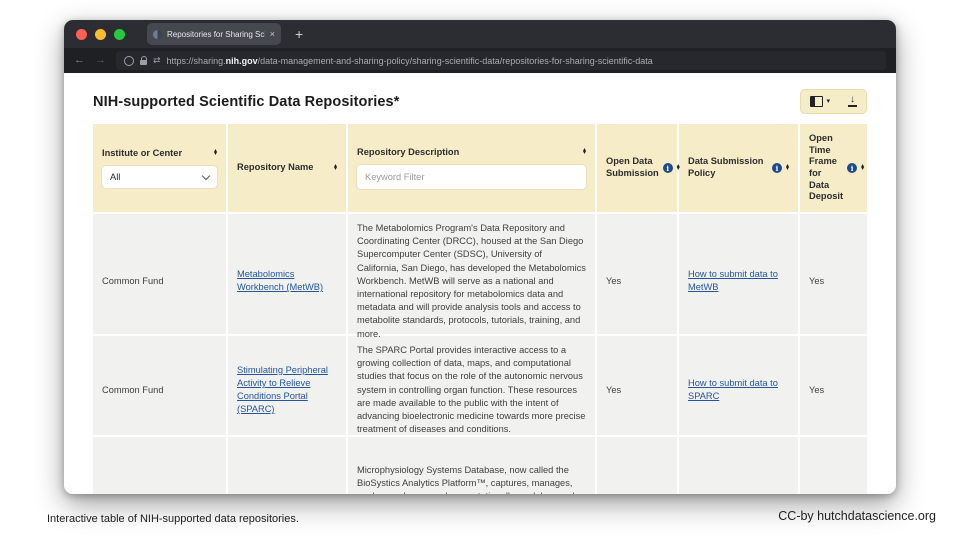  Describe the element at coordinates (142, 152) in the screenshot. I see `column-label: Institute or Center` at that location.